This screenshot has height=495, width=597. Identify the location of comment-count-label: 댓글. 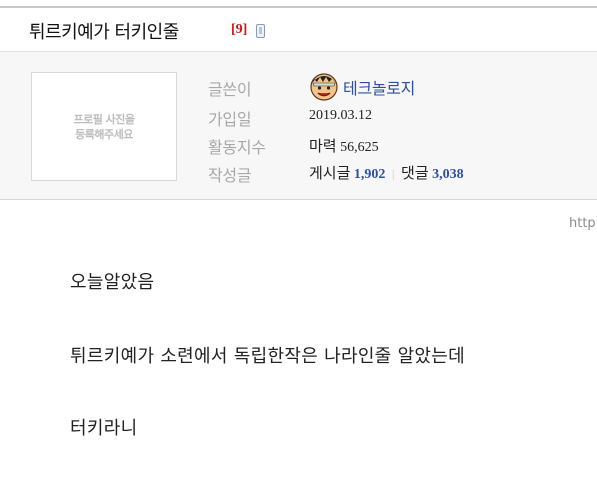
(415, 173).